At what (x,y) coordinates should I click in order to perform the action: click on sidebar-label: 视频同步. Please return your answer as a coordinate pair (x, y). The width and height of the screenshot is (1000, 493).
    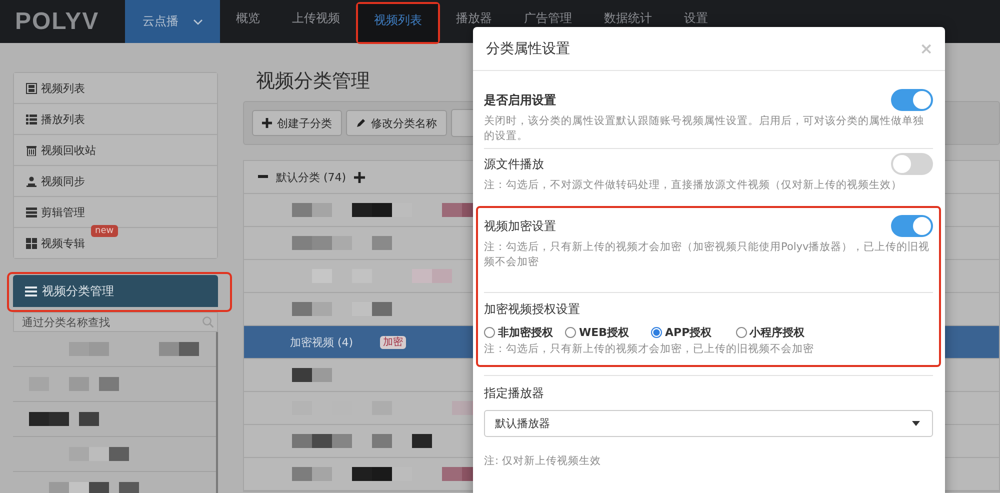
    Looking at the image, I should click on (63, 181).